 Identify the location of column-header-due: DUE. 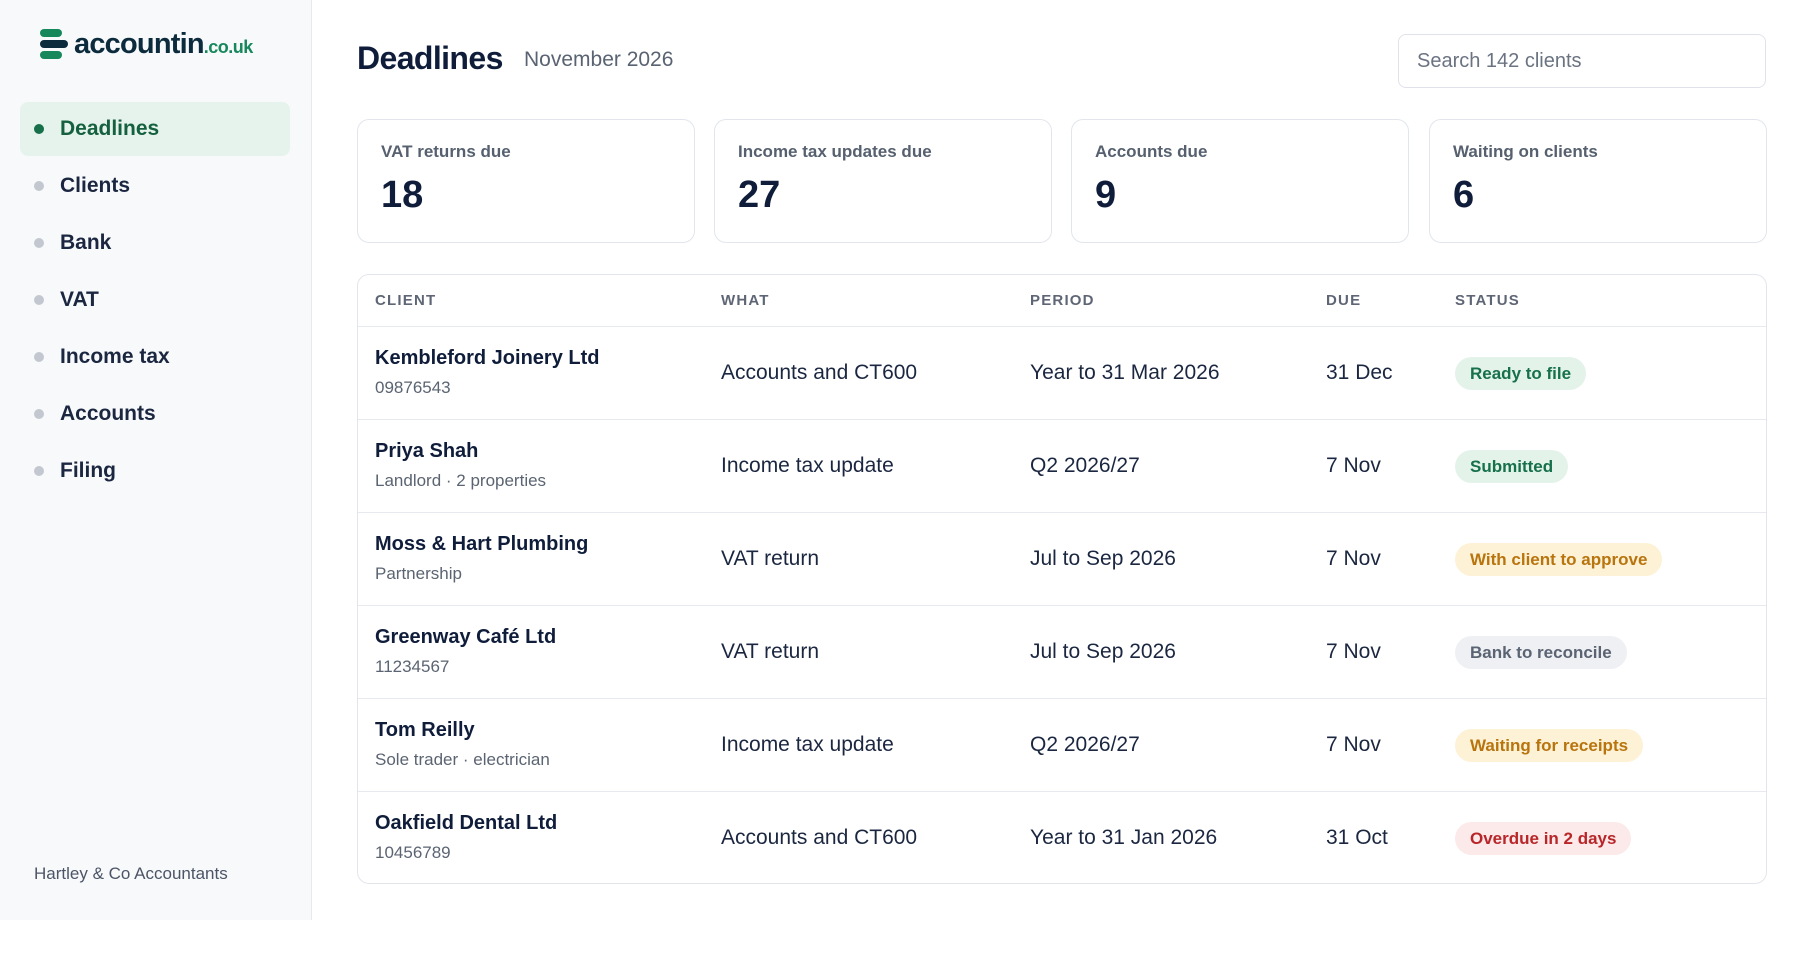
(1343, 300).